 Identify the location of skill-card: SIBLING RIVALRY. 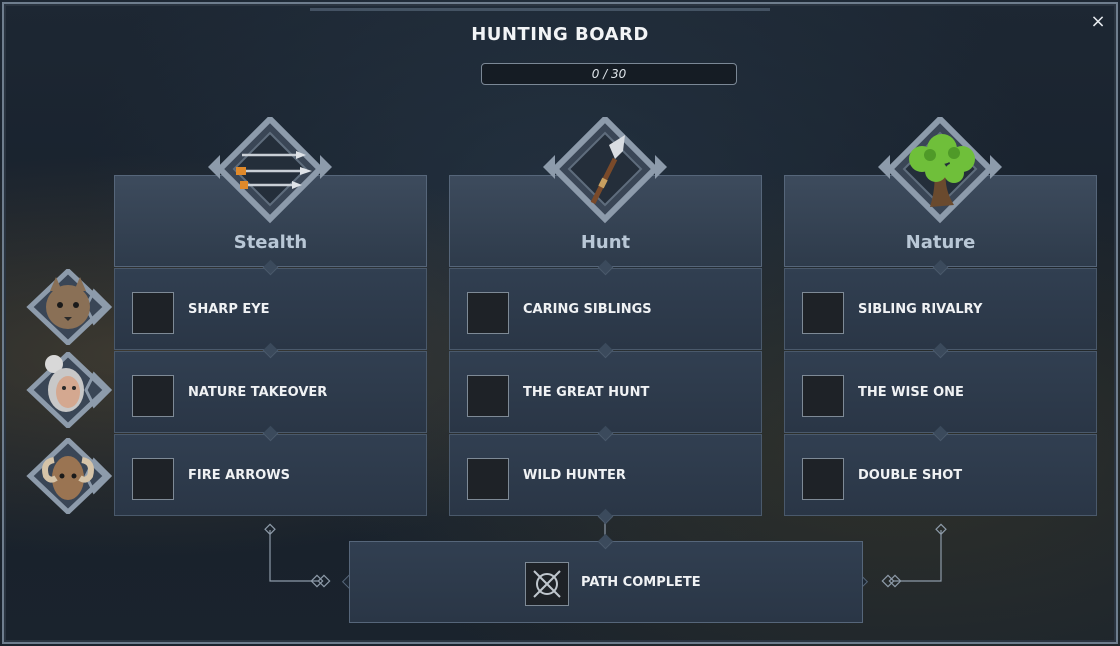
(940, 309).